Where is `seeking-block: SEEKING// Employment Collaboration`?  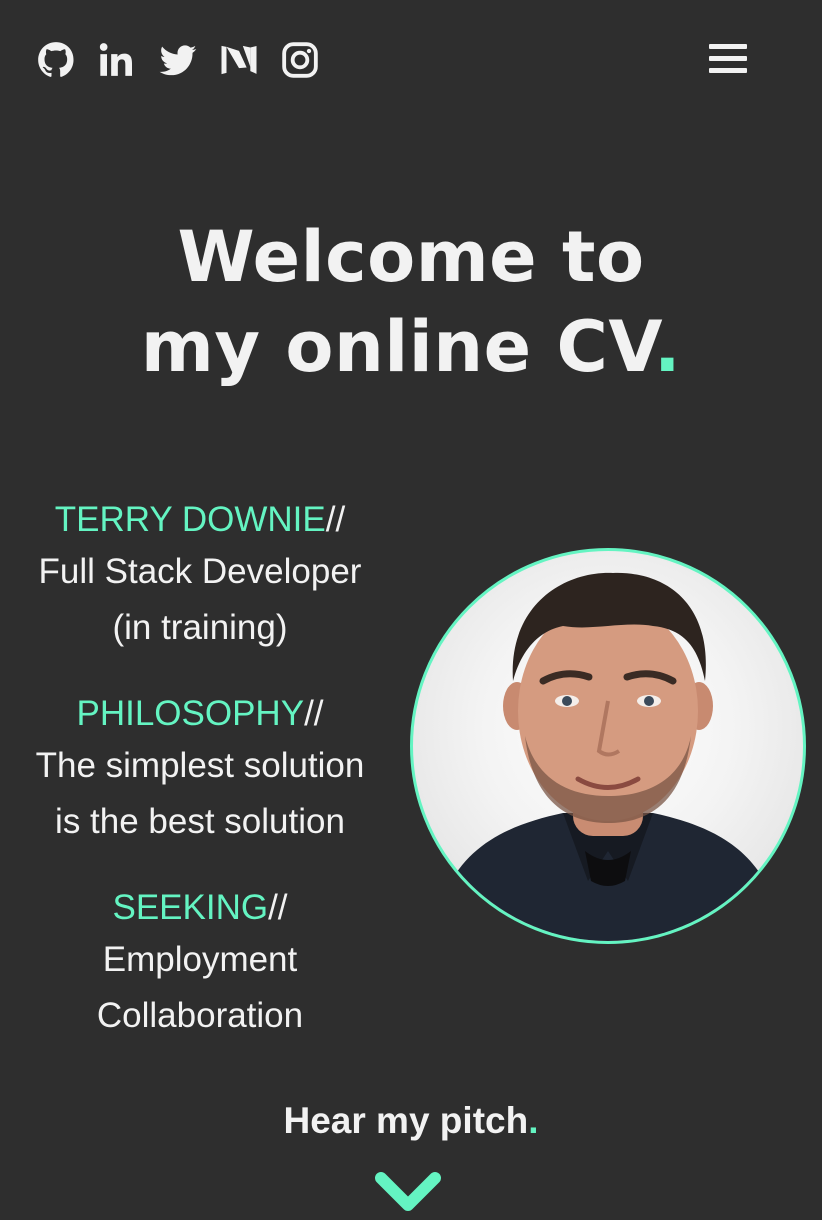
seeking-block: SEEKING// Employment Collaboration is located at coordinates (200, 964).